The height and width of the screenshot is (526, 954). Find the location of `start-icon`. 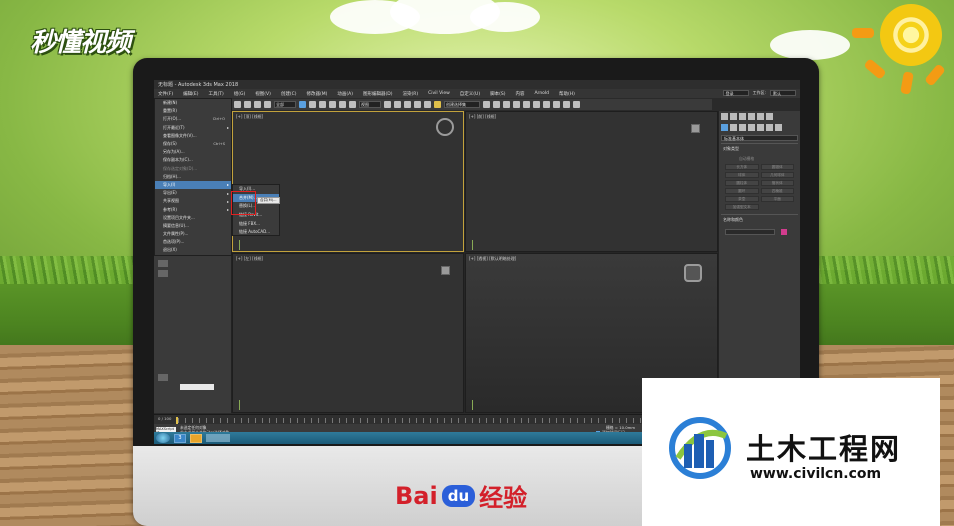

start-icon is located at coordinates (163, 438).